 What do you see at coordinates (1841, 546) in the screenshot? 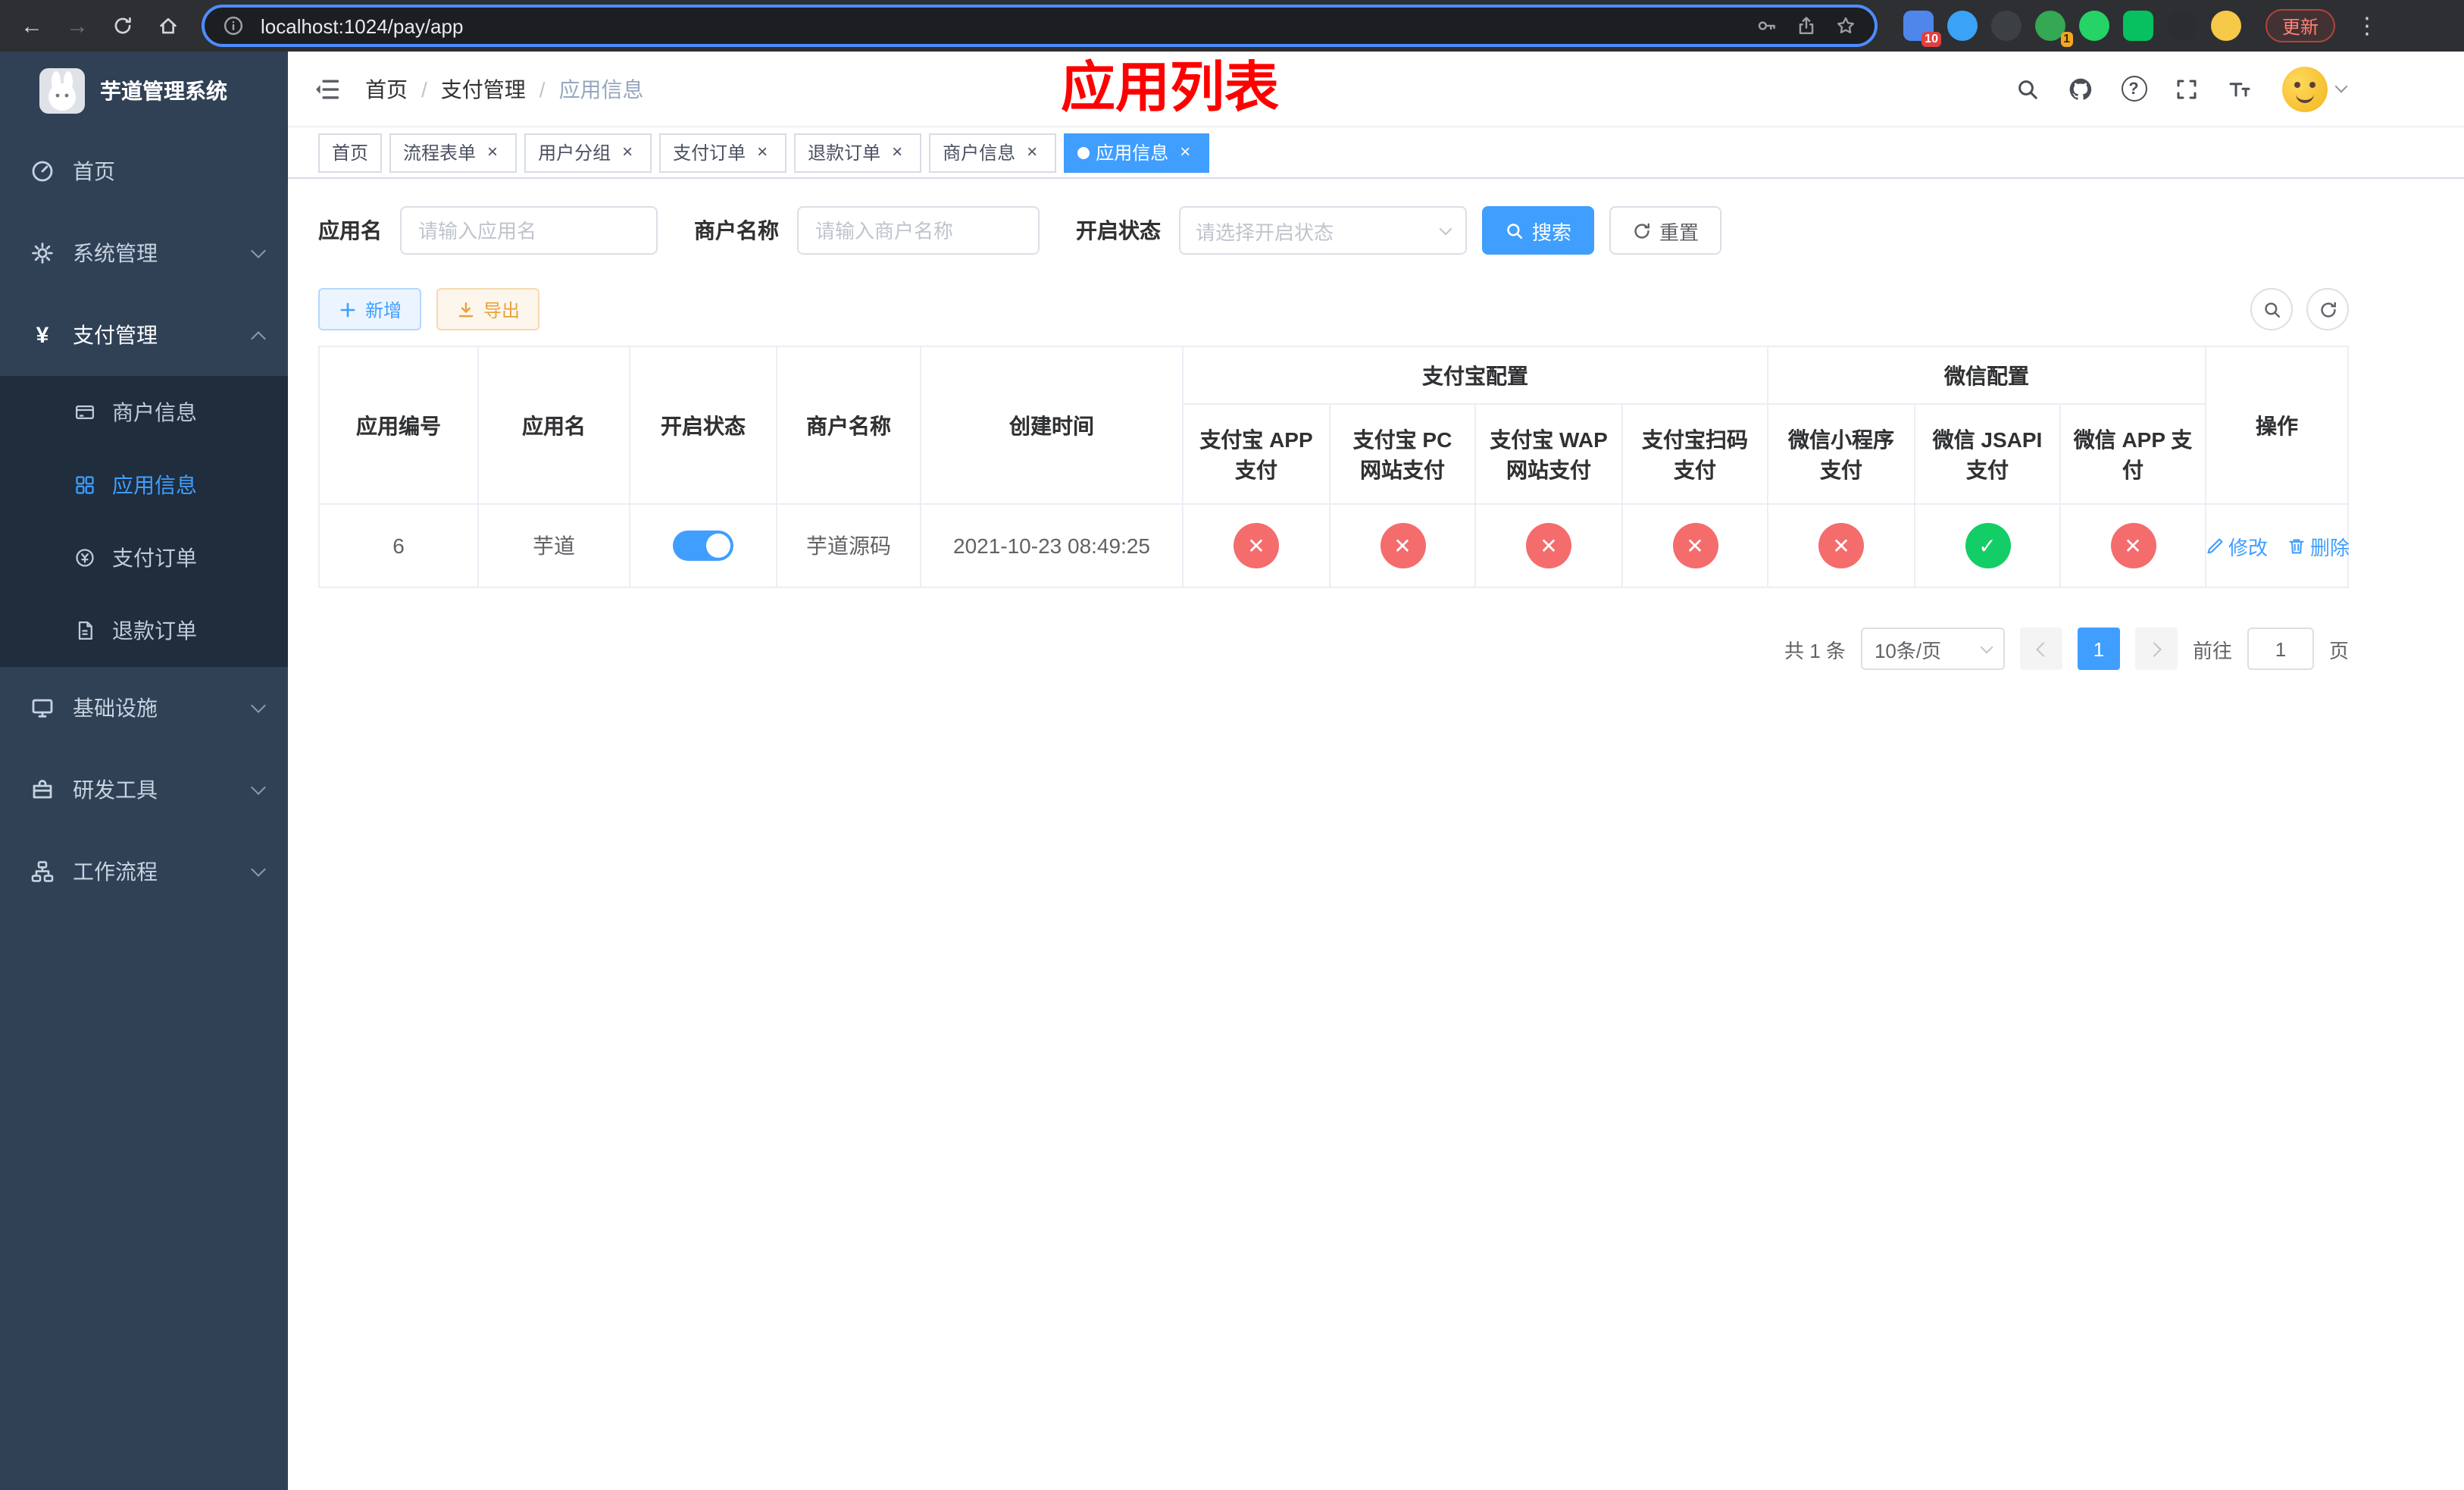
I see `cell-wechat-mini: ✕` at bounding box center [1841, 546].